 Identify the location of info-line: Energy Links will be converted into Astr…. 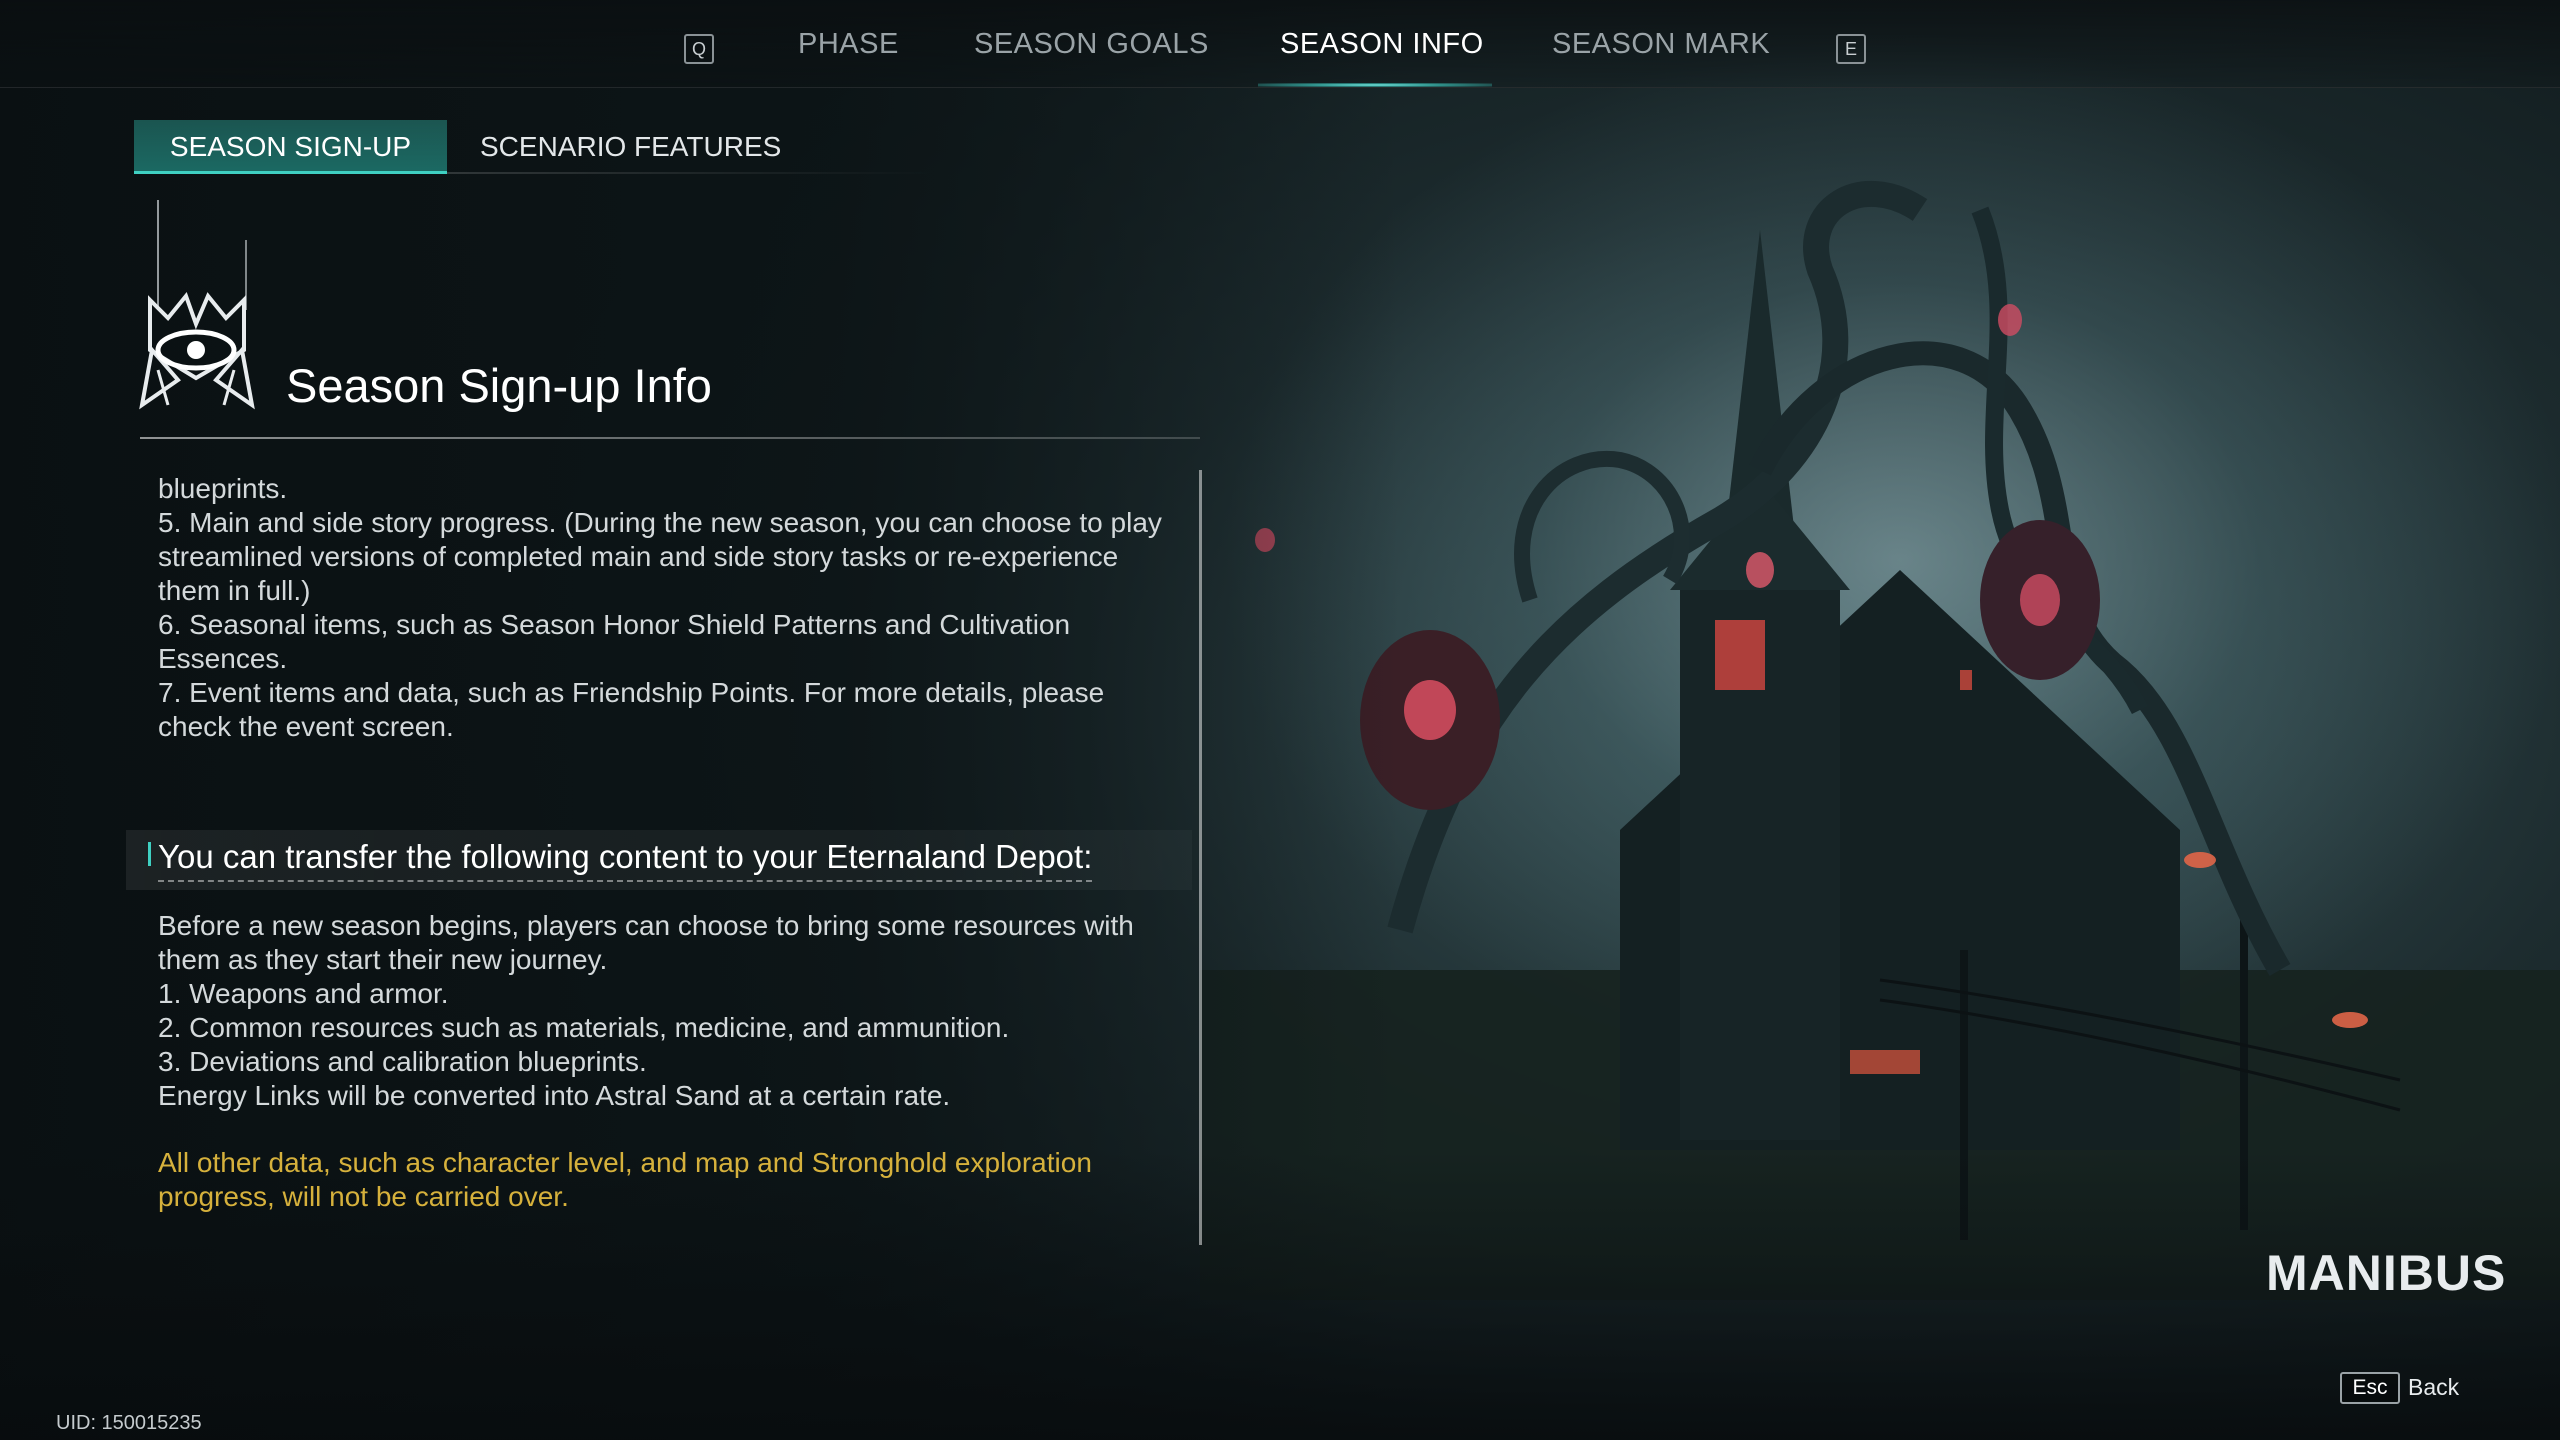
(554, 1095).